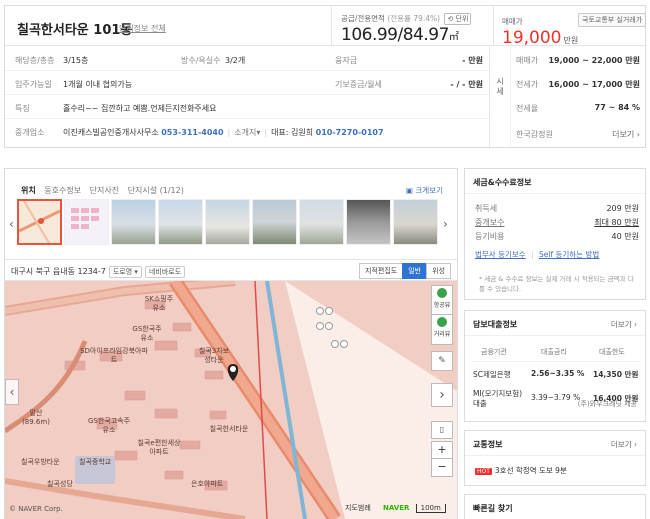  Describe the element at coordinates (28, 190) in the screenshot. I see `tab-location: 위치` at that location.